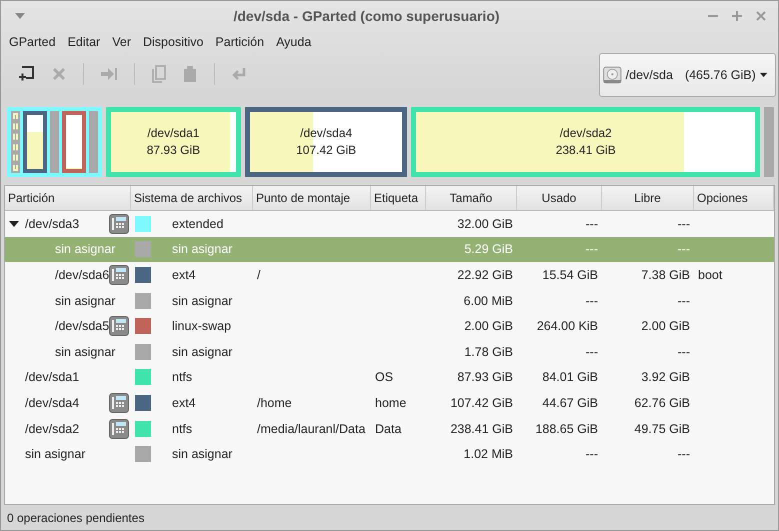  I want to click on free-text: 2.00 GiB, so click(665, 326).